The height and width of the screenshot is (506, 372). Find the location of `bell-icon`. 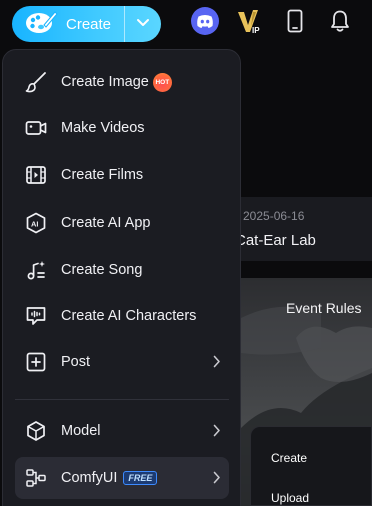

bell-icon is located at coordinates (340, 23).